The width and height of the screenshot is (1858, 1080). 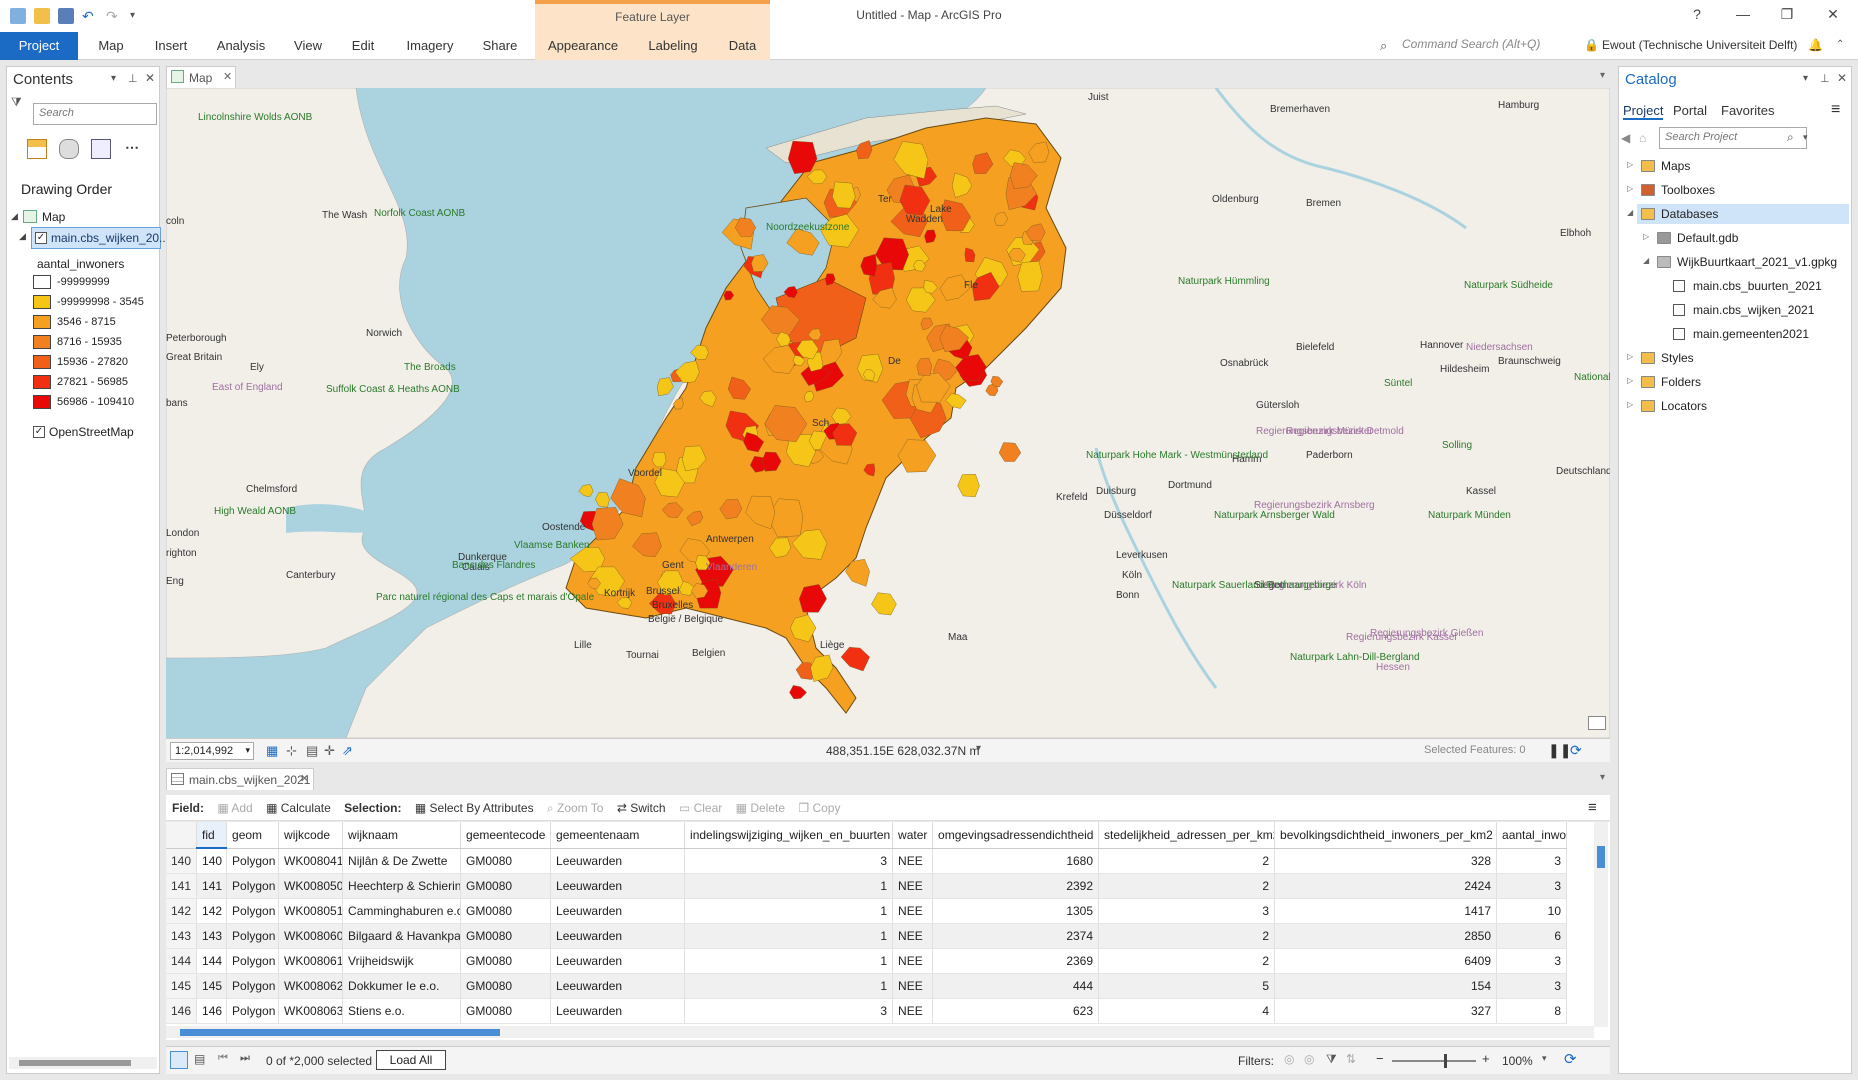 I want to click on contents-search-input: Search, so click(x=95, y=114).